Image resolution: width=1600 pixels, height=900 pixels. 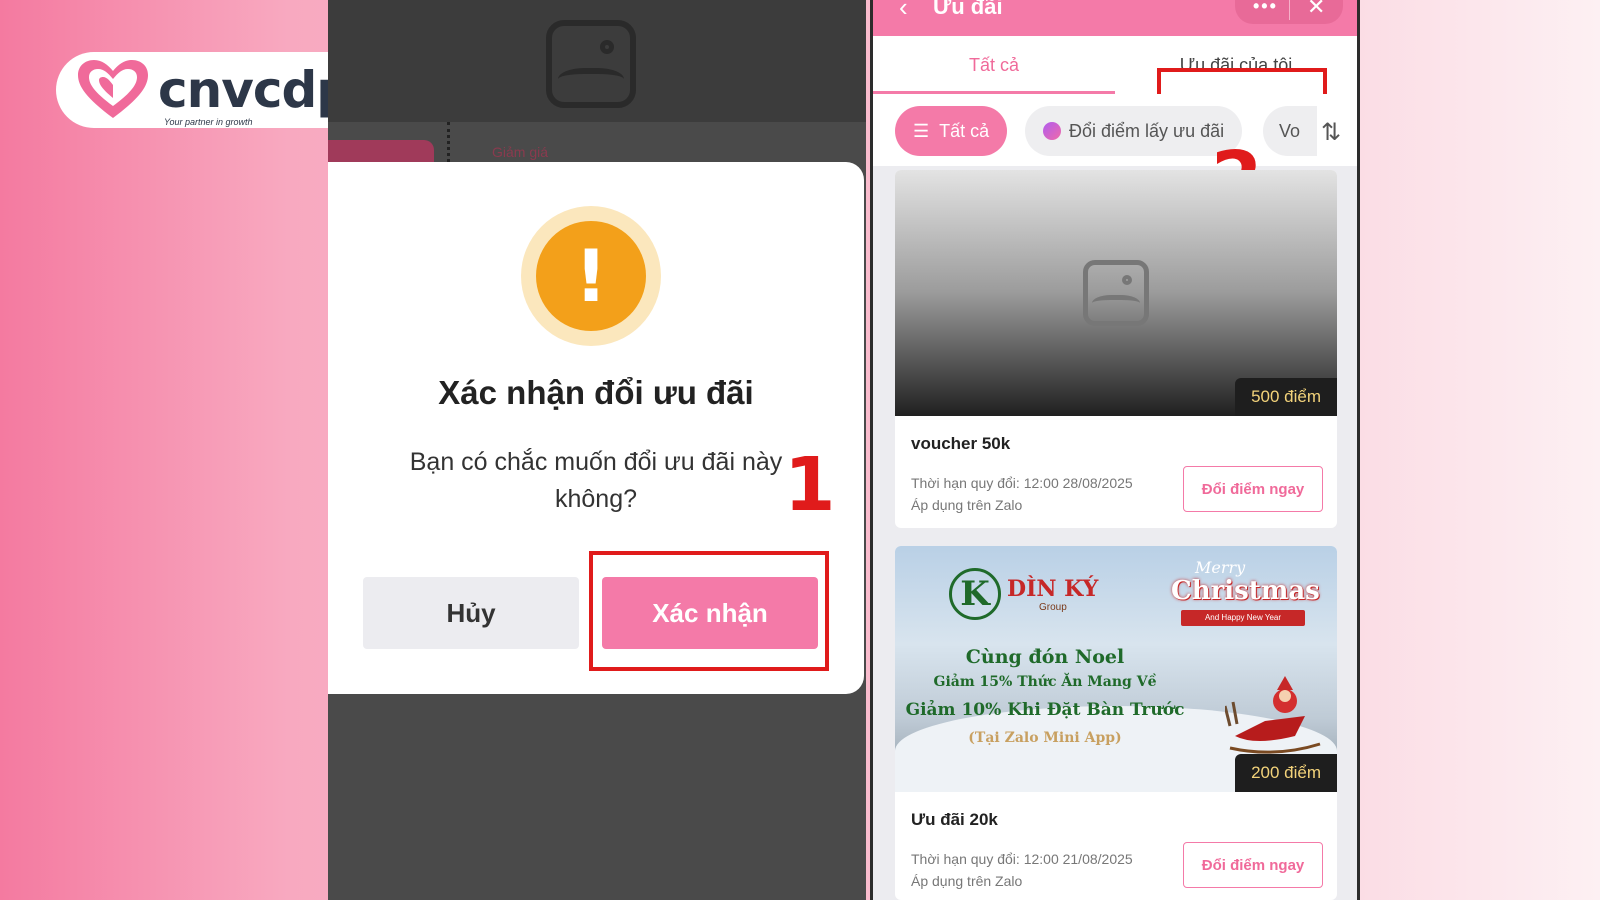 I want to click on tab-bar: Tất cả Ưu đãi của tôi, so click(x=1115, y=84).